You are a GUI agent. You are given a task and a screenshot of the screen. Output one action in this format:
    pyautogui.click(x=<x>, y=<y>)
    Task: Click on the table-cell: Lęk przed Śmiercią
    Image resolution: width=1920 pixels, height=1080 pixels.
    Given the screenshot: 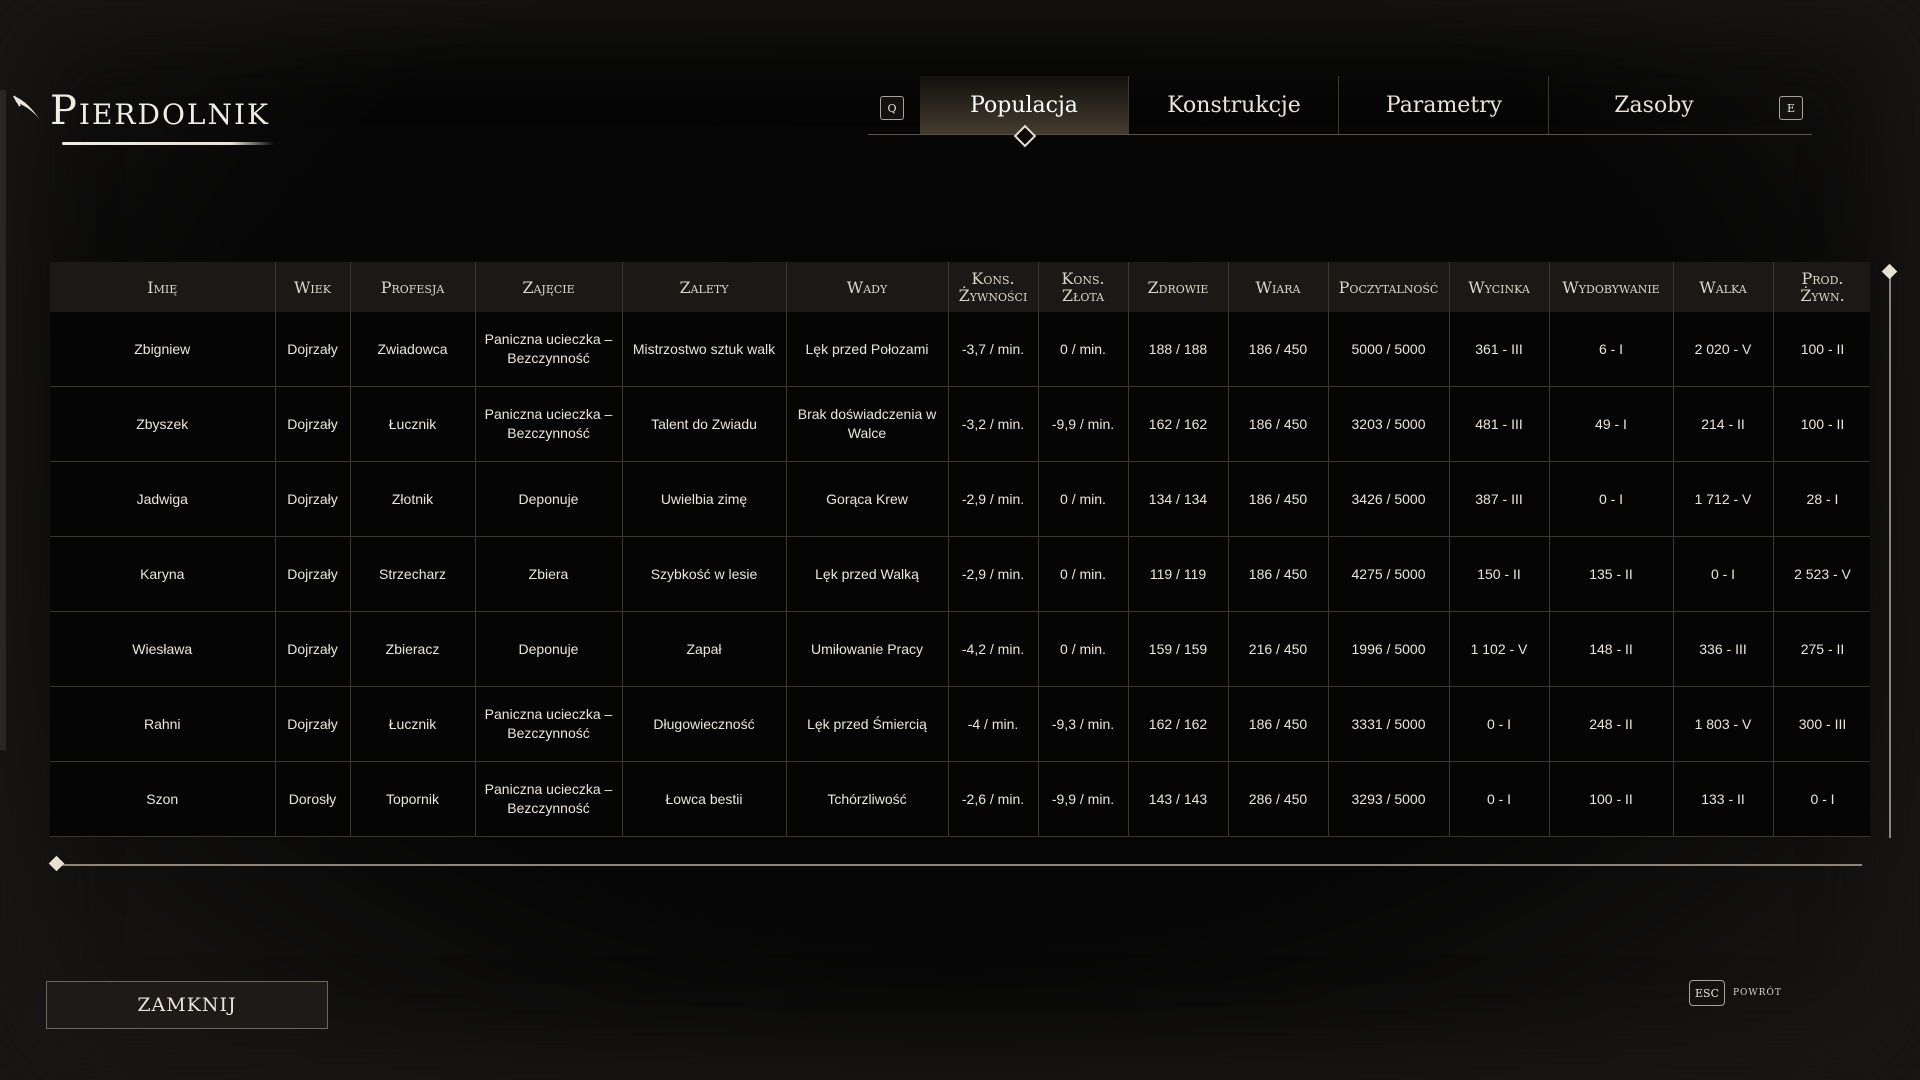 What is the action you would take?
    pyautogui.click(x=867, y=724)
    